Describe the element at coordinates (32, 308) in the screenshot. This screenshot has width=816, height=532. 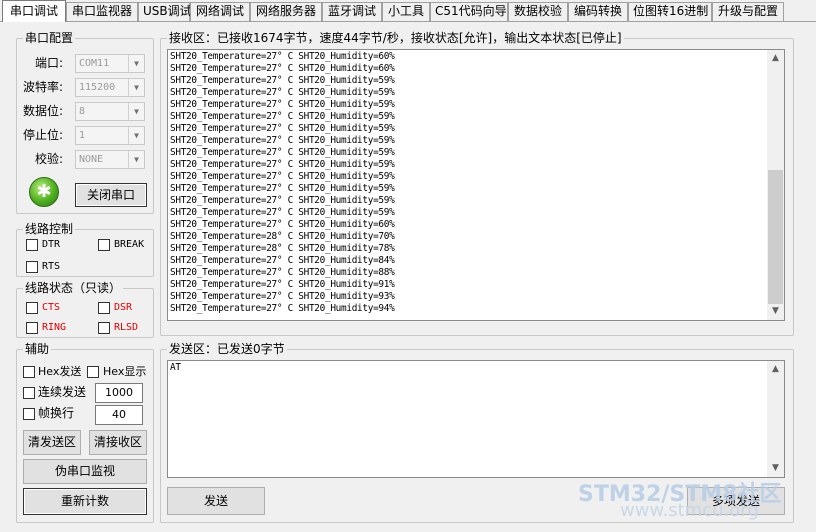
I see `cts-indicator` at that location.